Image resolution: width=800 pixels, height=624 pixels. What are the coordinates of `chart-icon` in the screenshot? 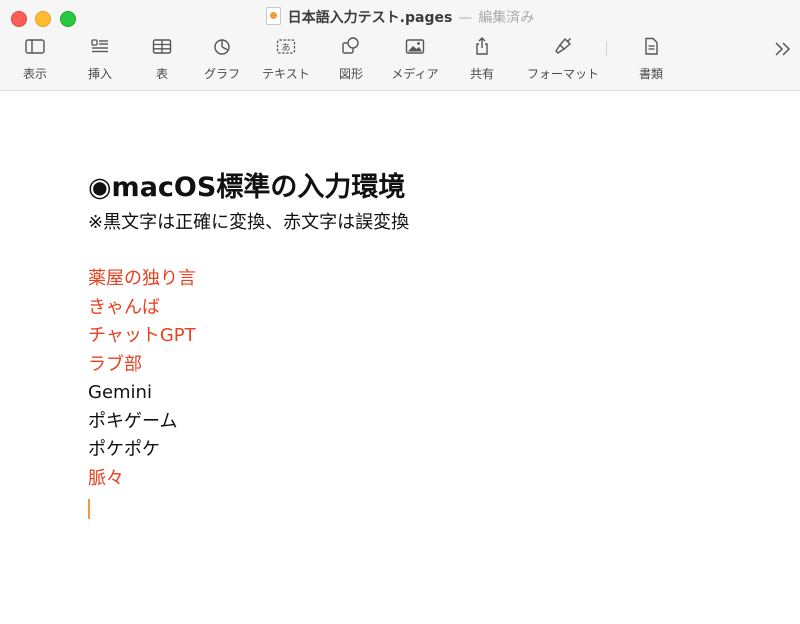 It's located at (222, 47).